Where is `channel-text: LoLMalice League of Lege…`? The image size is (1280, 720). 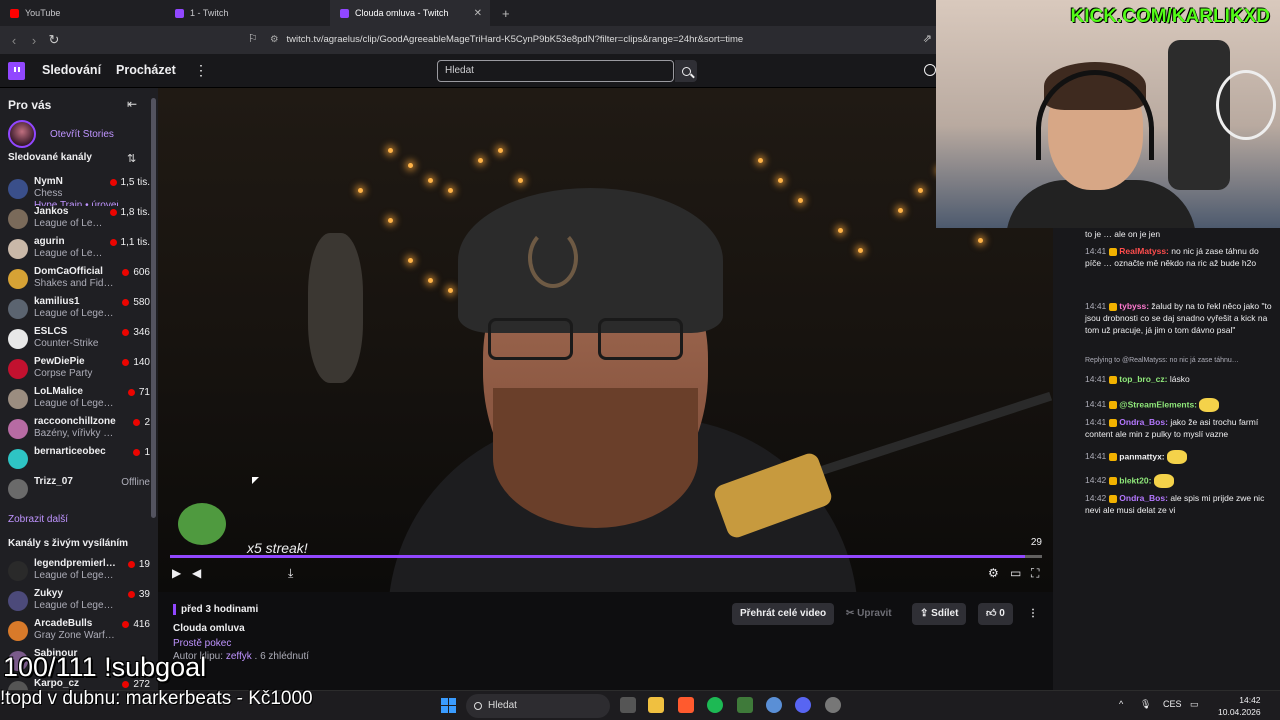
channel-text: LoLMalice League of Lege… is located at coordinates (76, 401).